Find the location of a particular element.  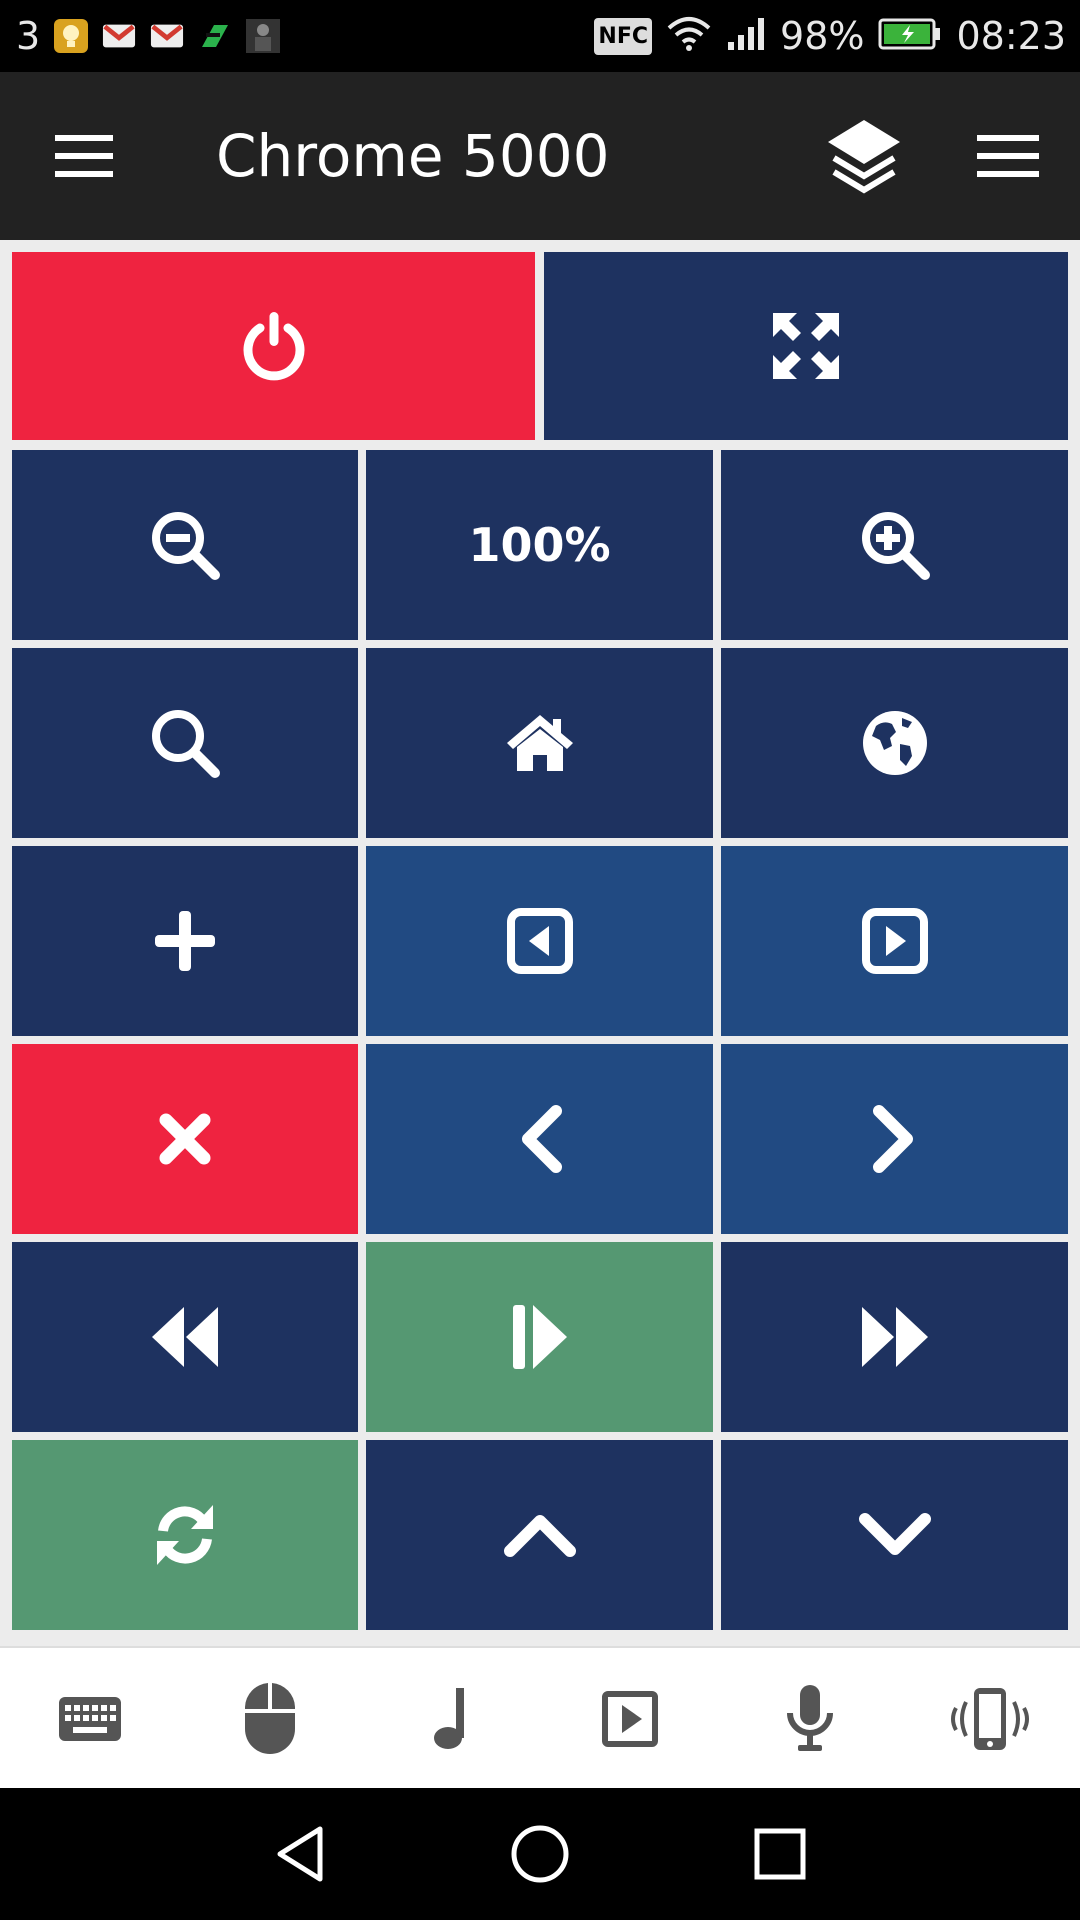

caret-square-left-icon is located at coordinates (539, 941).